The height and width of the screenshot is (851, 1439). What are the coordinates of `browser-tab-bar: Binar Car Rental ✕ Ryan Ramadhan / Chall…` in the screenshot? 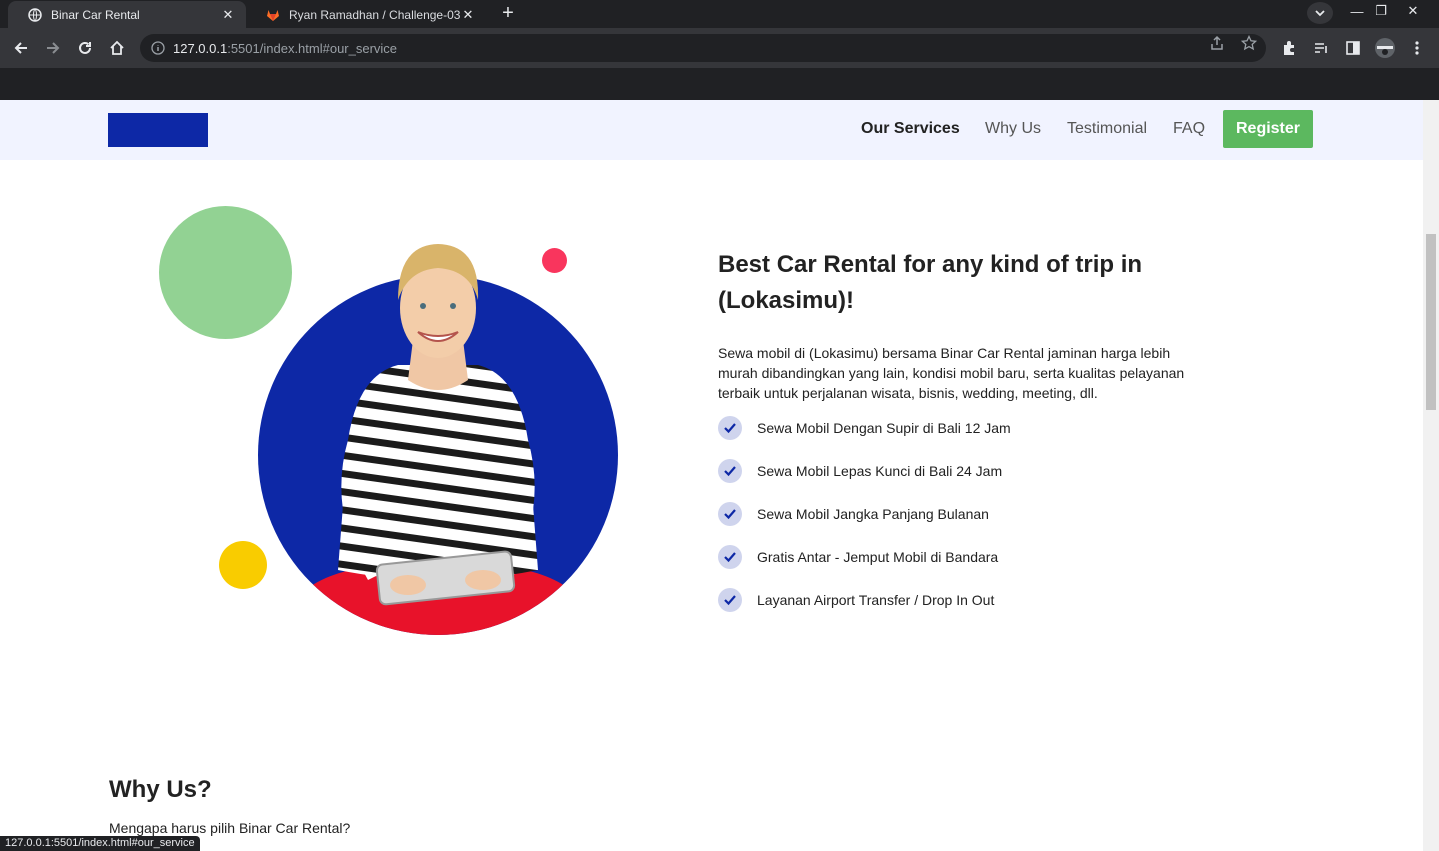 It's located at (719, 14).